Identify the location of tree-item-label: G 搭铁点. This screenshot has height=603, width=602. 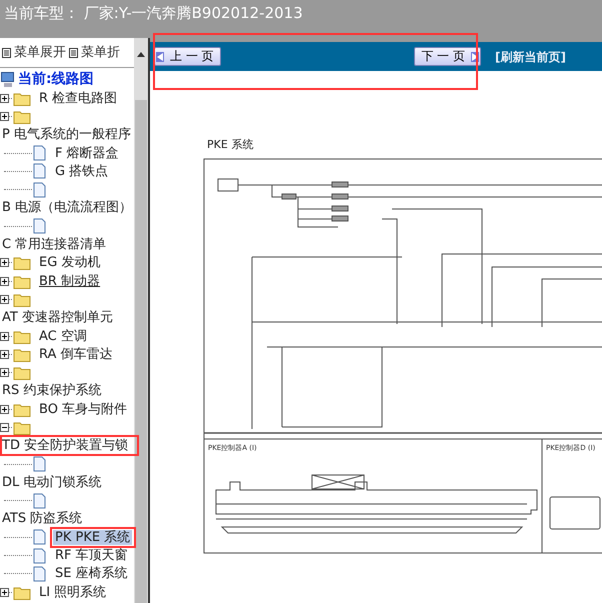
(81, 171).